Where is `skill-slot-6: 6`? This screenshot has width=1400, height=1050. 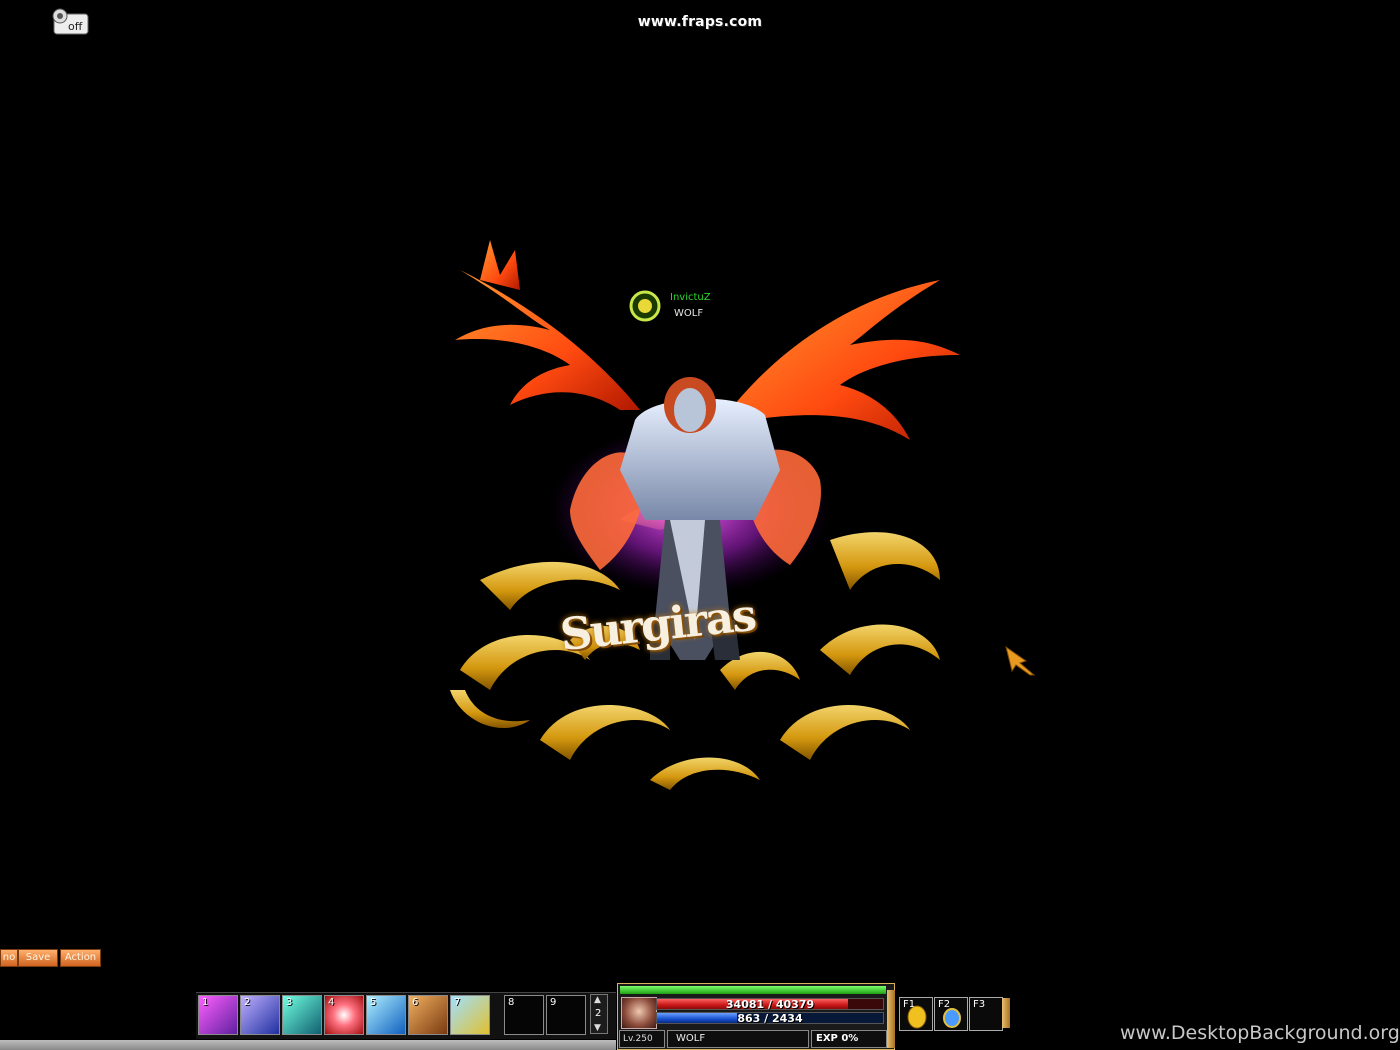
skill-slot-6: 6 is located at coordinates (428, 1015).